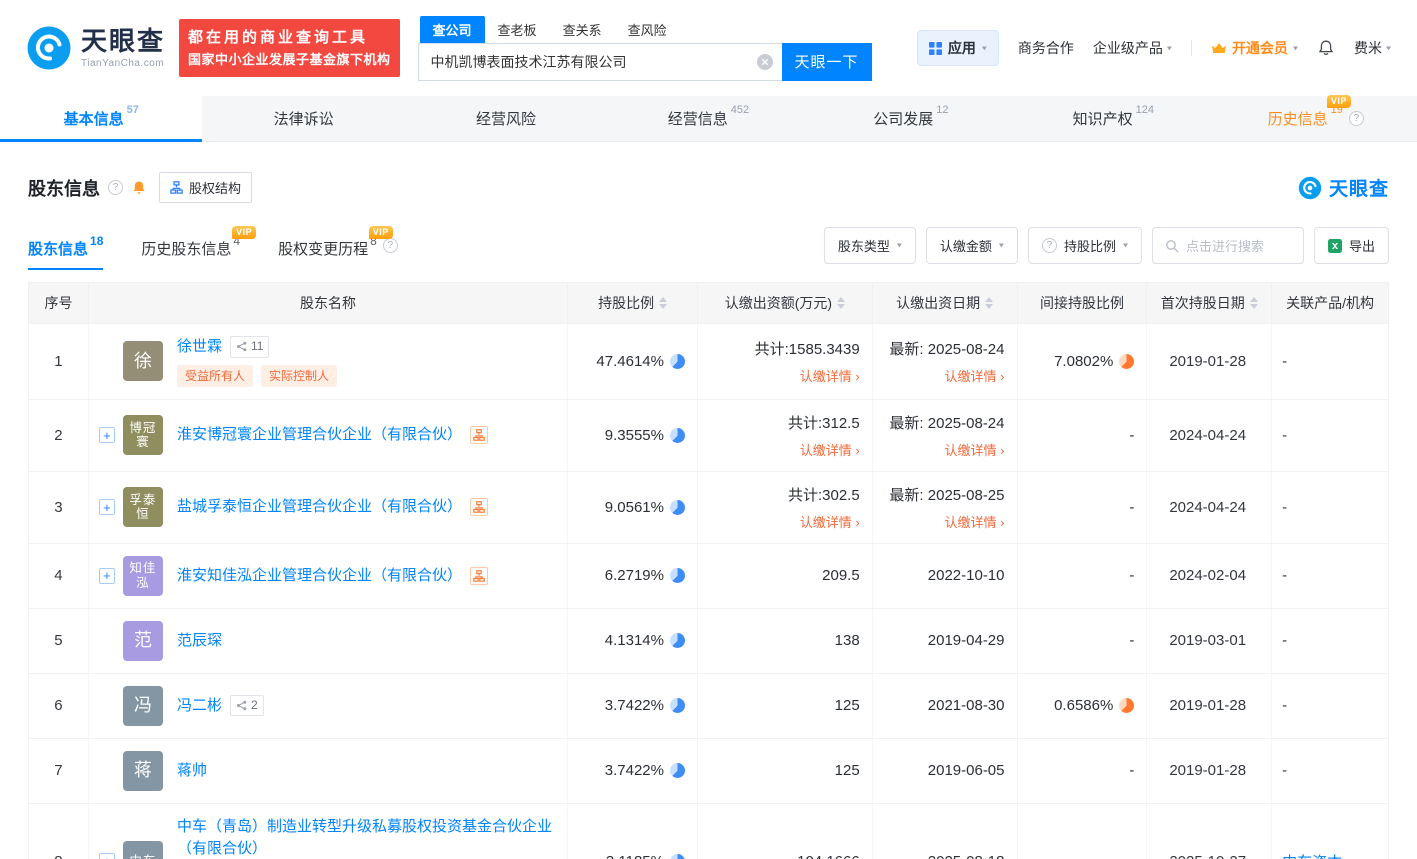 The width and height of the screenshot is (1417, 859). Describe the element at coordinates (199, 248) in the screenshot. I see `subtab: 历史股东信息 4 VIP` at that location.